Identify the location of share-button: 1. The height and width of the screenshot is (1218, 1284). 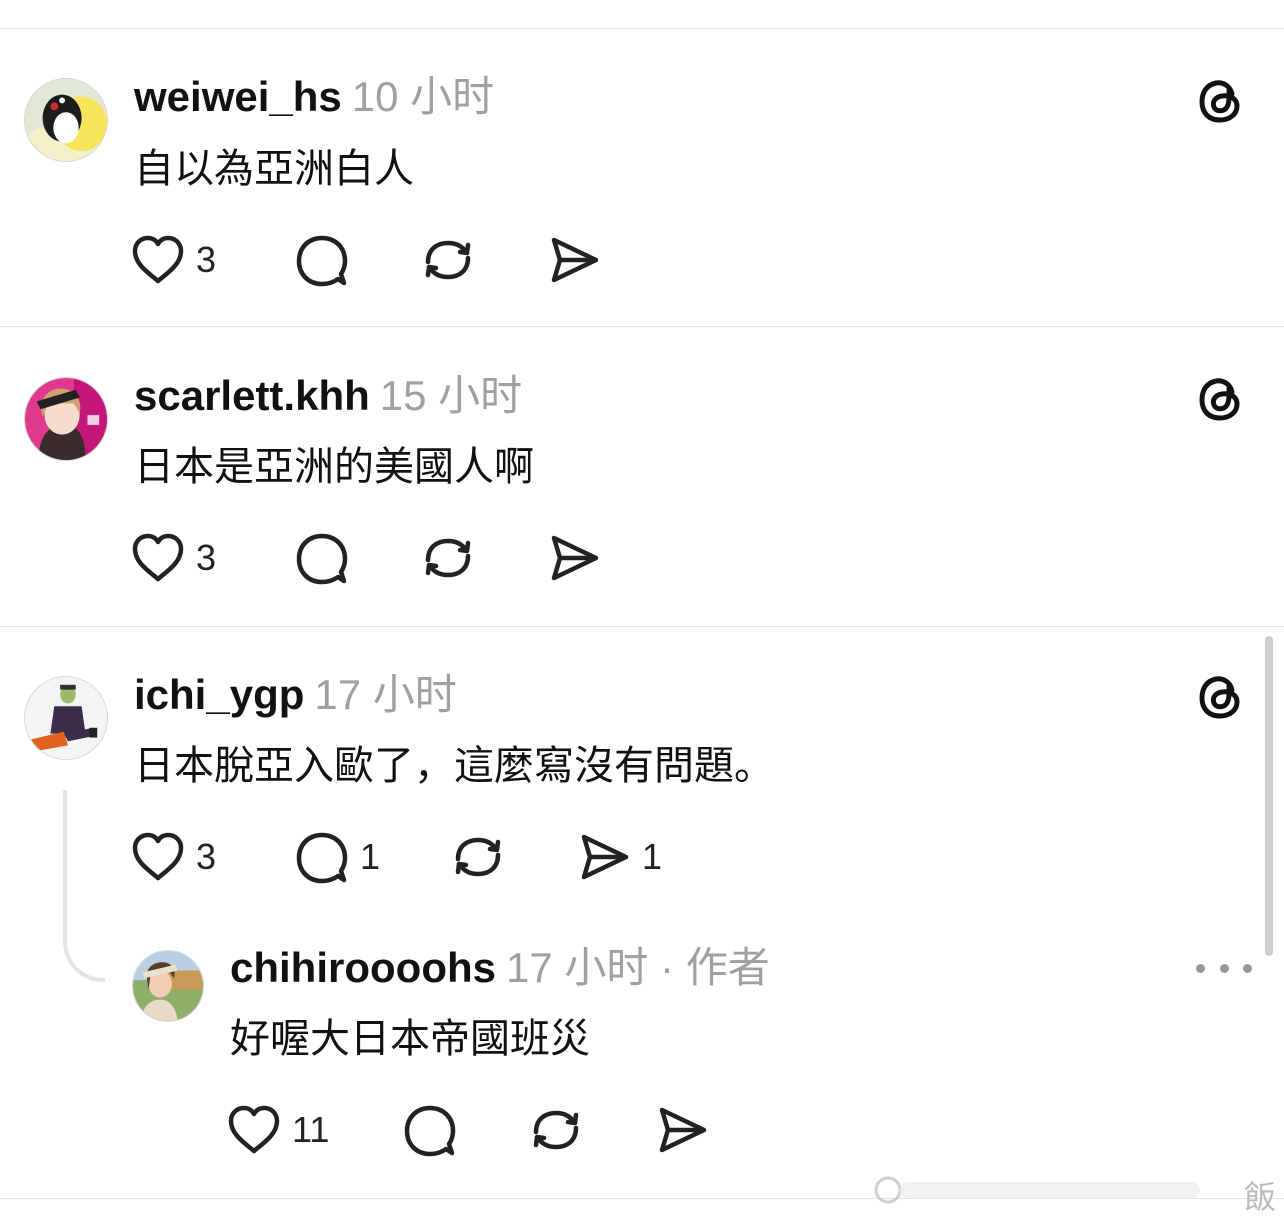
(619, 857).